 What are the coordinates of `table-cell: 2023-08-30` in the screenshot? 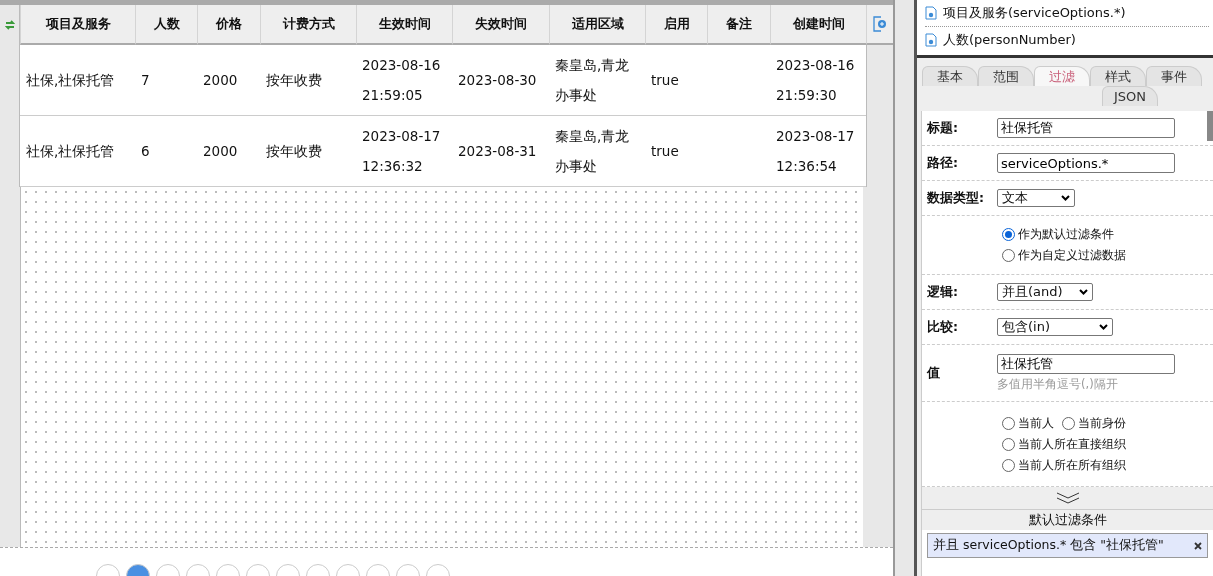 It's located at (500, 80).